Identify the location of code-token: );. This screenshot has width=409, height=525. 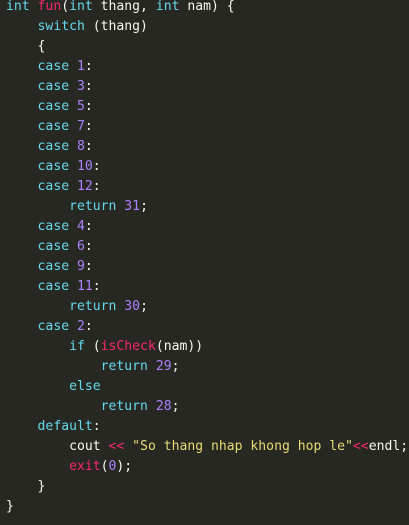
(124, 466).